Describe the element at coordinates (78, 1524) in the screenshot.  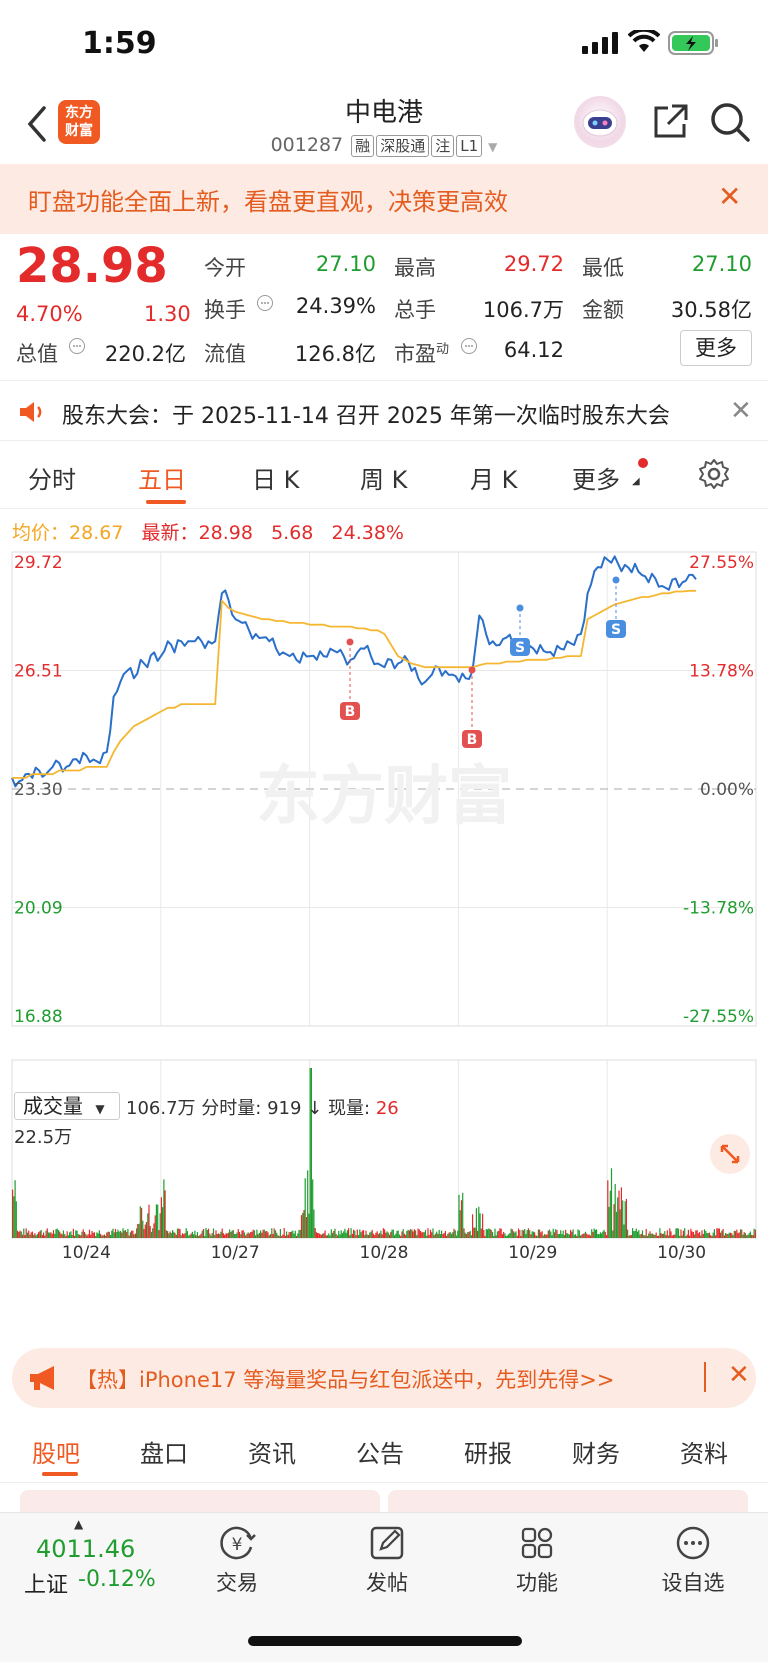
I see `collapse-arrow-icon: ▲` at that location.